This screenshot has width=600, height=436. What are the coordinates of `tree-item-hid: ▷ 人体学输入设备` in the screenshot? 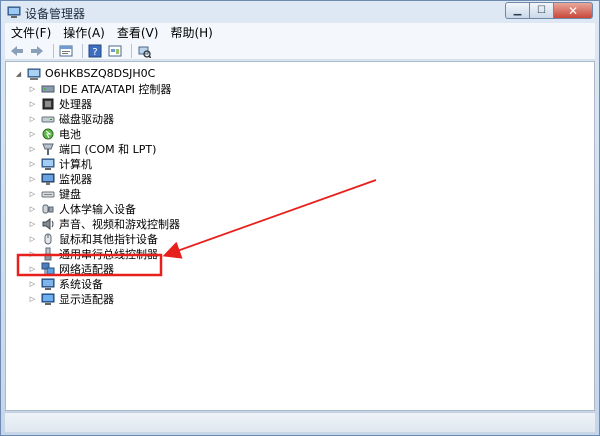 It's located at (82, 208).